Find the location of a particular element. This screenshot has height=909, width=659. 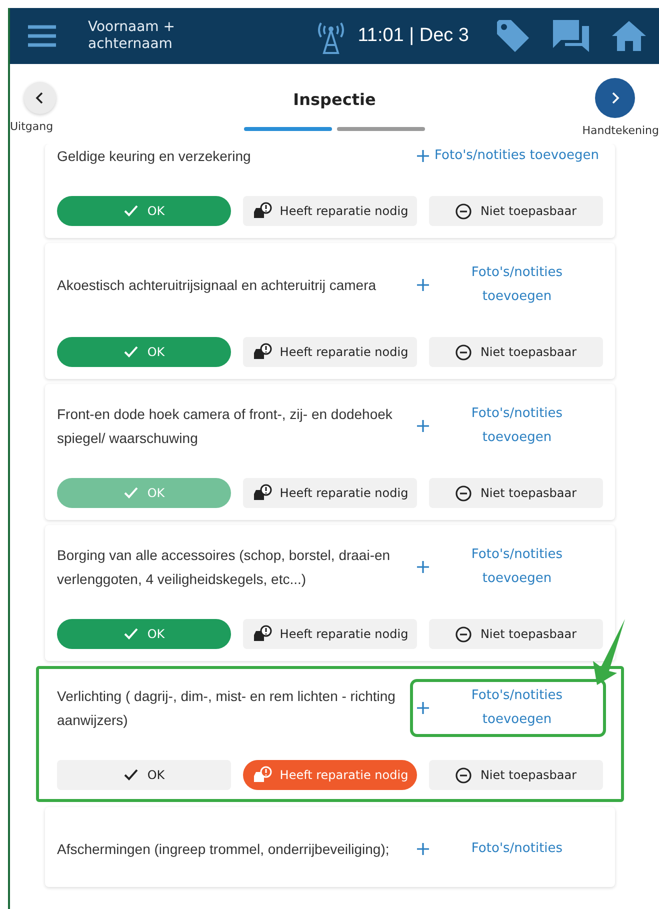

item-title: Akoestisch achteruitrijsignaal en achteruitrij camera is located at coordinates (217, 285).